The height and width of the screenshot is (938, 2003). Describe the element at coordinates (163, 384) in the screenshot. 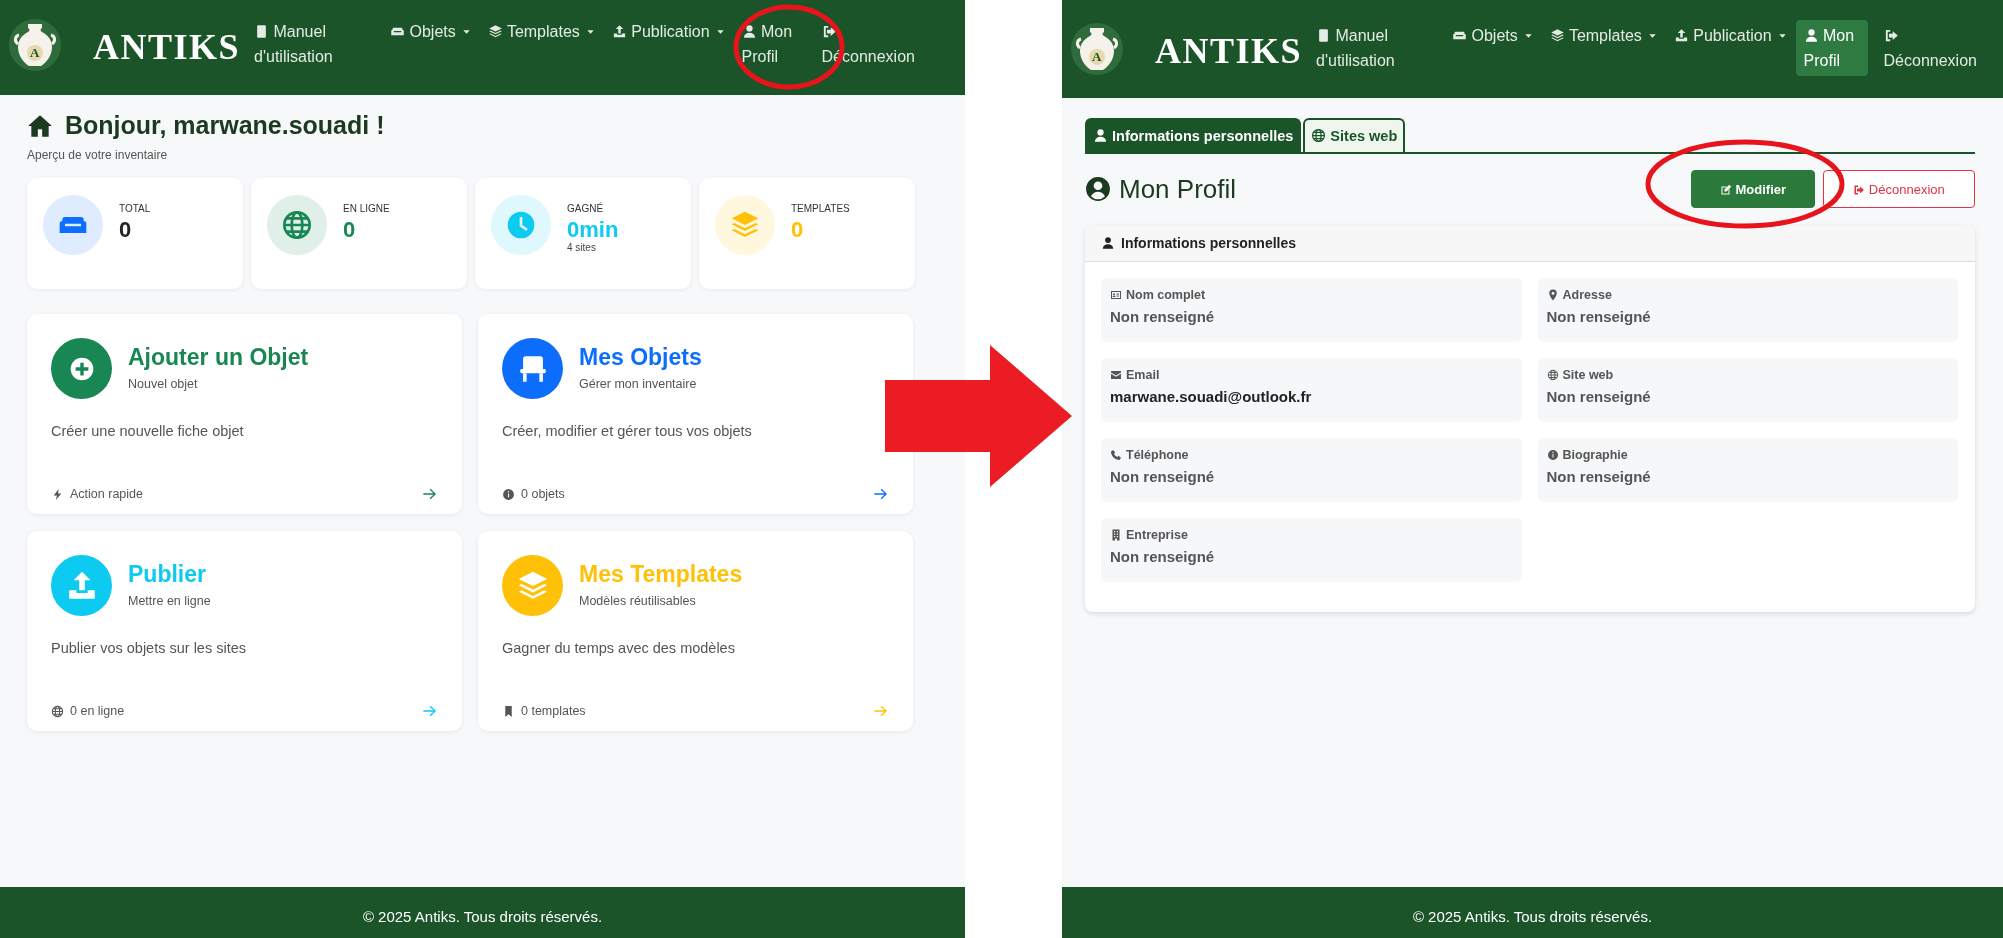

I see `card-subtitle: Nouvel objet` at that location.